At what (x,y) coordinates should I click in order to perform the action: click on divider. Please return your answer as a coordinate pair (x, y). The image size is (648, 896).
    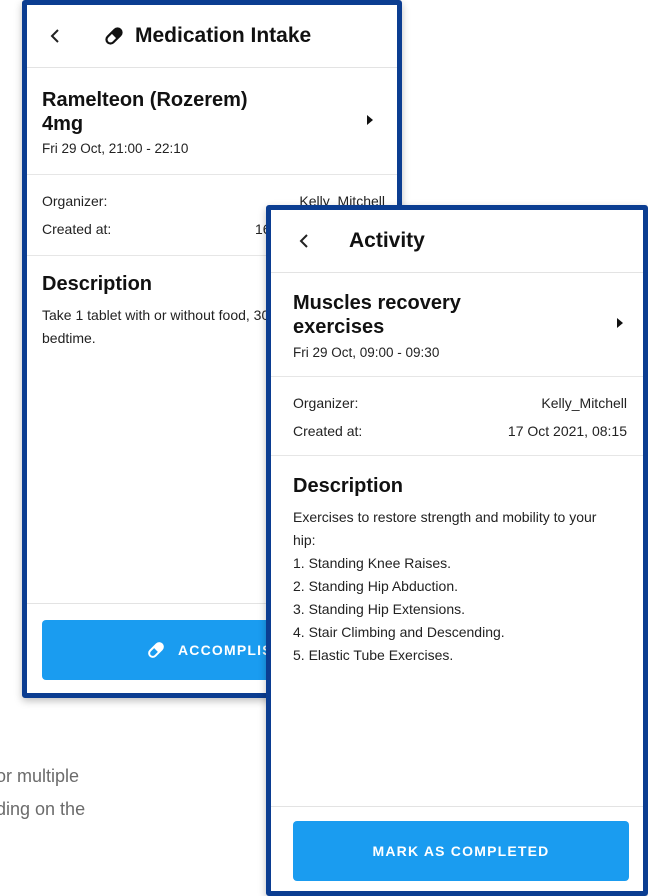
    Looking at the image, I should click on (457, 455).